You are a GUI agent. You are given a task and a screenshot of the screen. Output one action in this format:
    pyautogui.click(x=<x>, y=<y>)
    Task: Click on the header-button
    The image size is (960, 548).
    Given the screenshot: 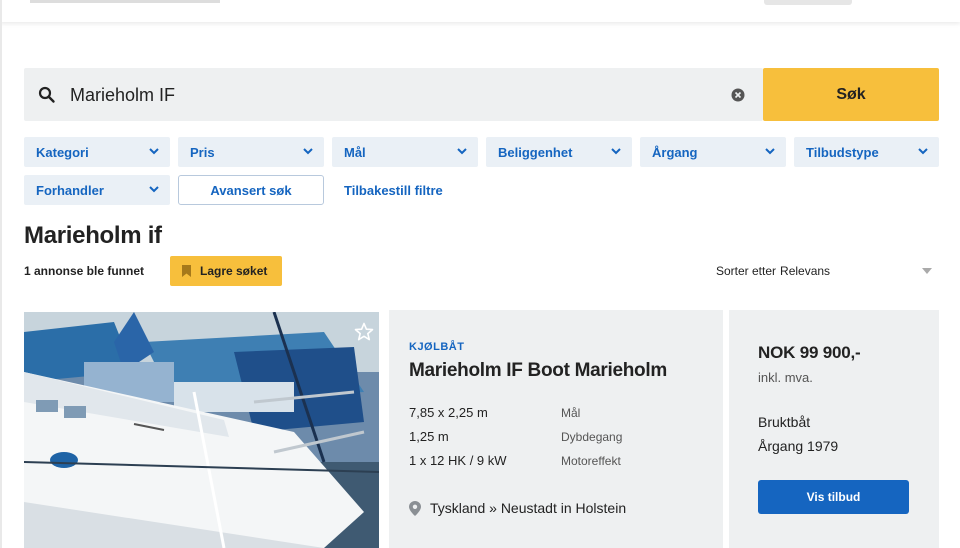 What is the action you would take?
    pyautogui.click(x=808, y=2)
    